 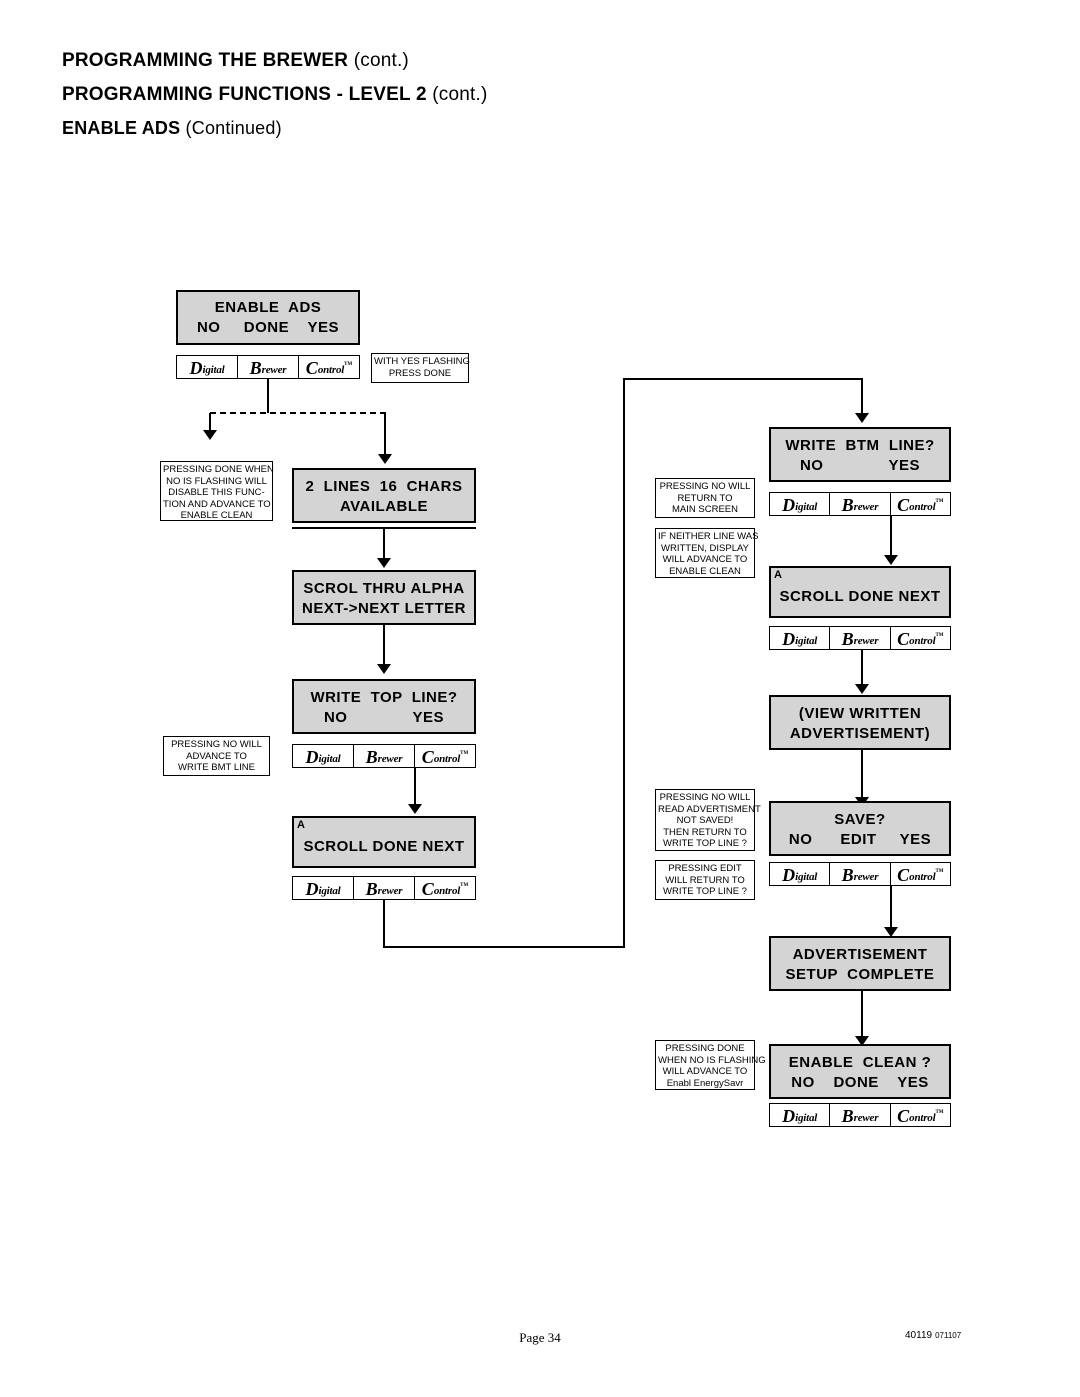 What do you see at coordinates (384, 669) in the screenshot?
I see `arrow-alpha-to-write-top` at bounding box center [384, 669].